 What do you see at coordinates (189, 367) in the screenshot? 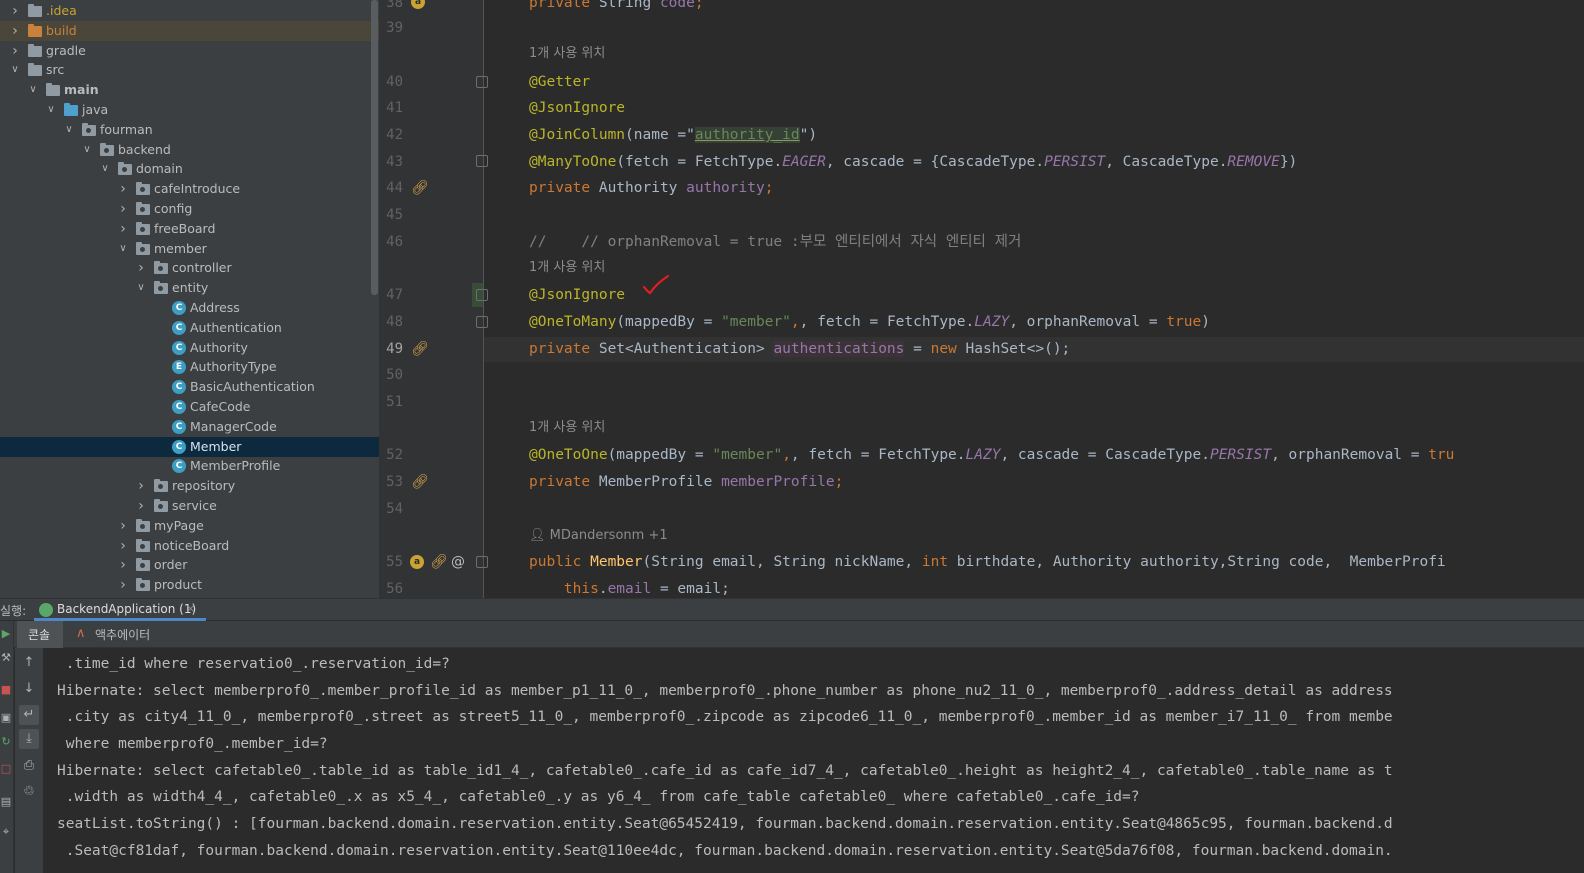
I see `tree-item-authoritytype: E AuthorityType` at bounding box center [189, 367].